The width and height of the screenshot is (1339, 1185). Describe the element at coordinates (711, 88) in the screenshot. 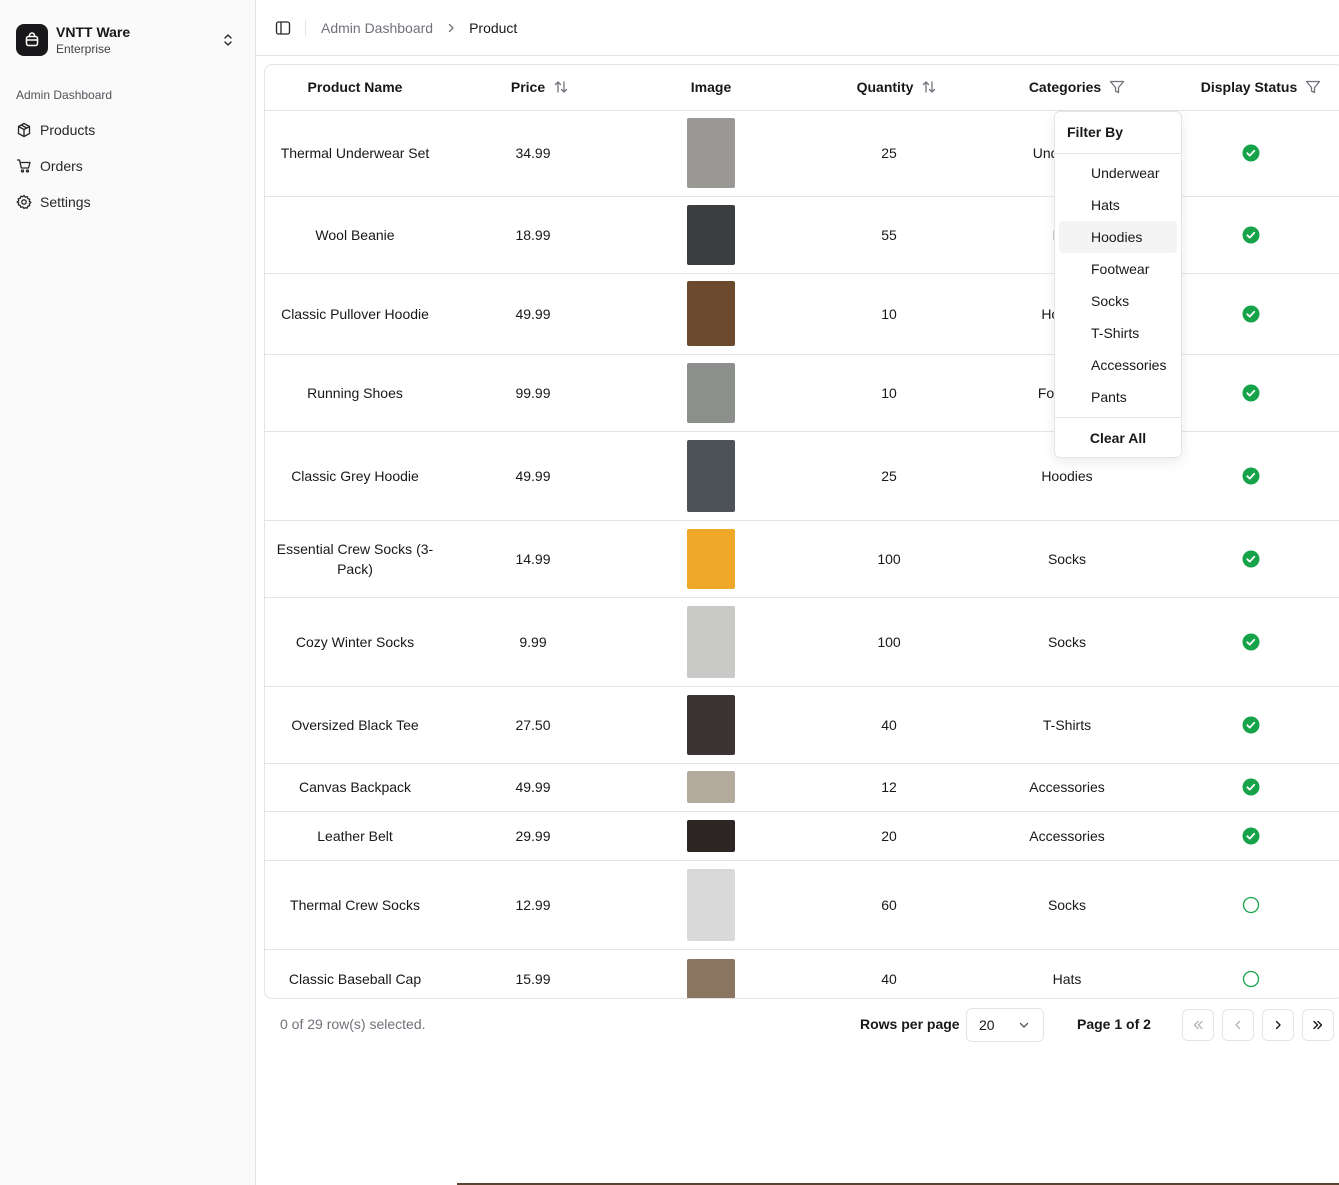

I see `column-image: Image` at that location.